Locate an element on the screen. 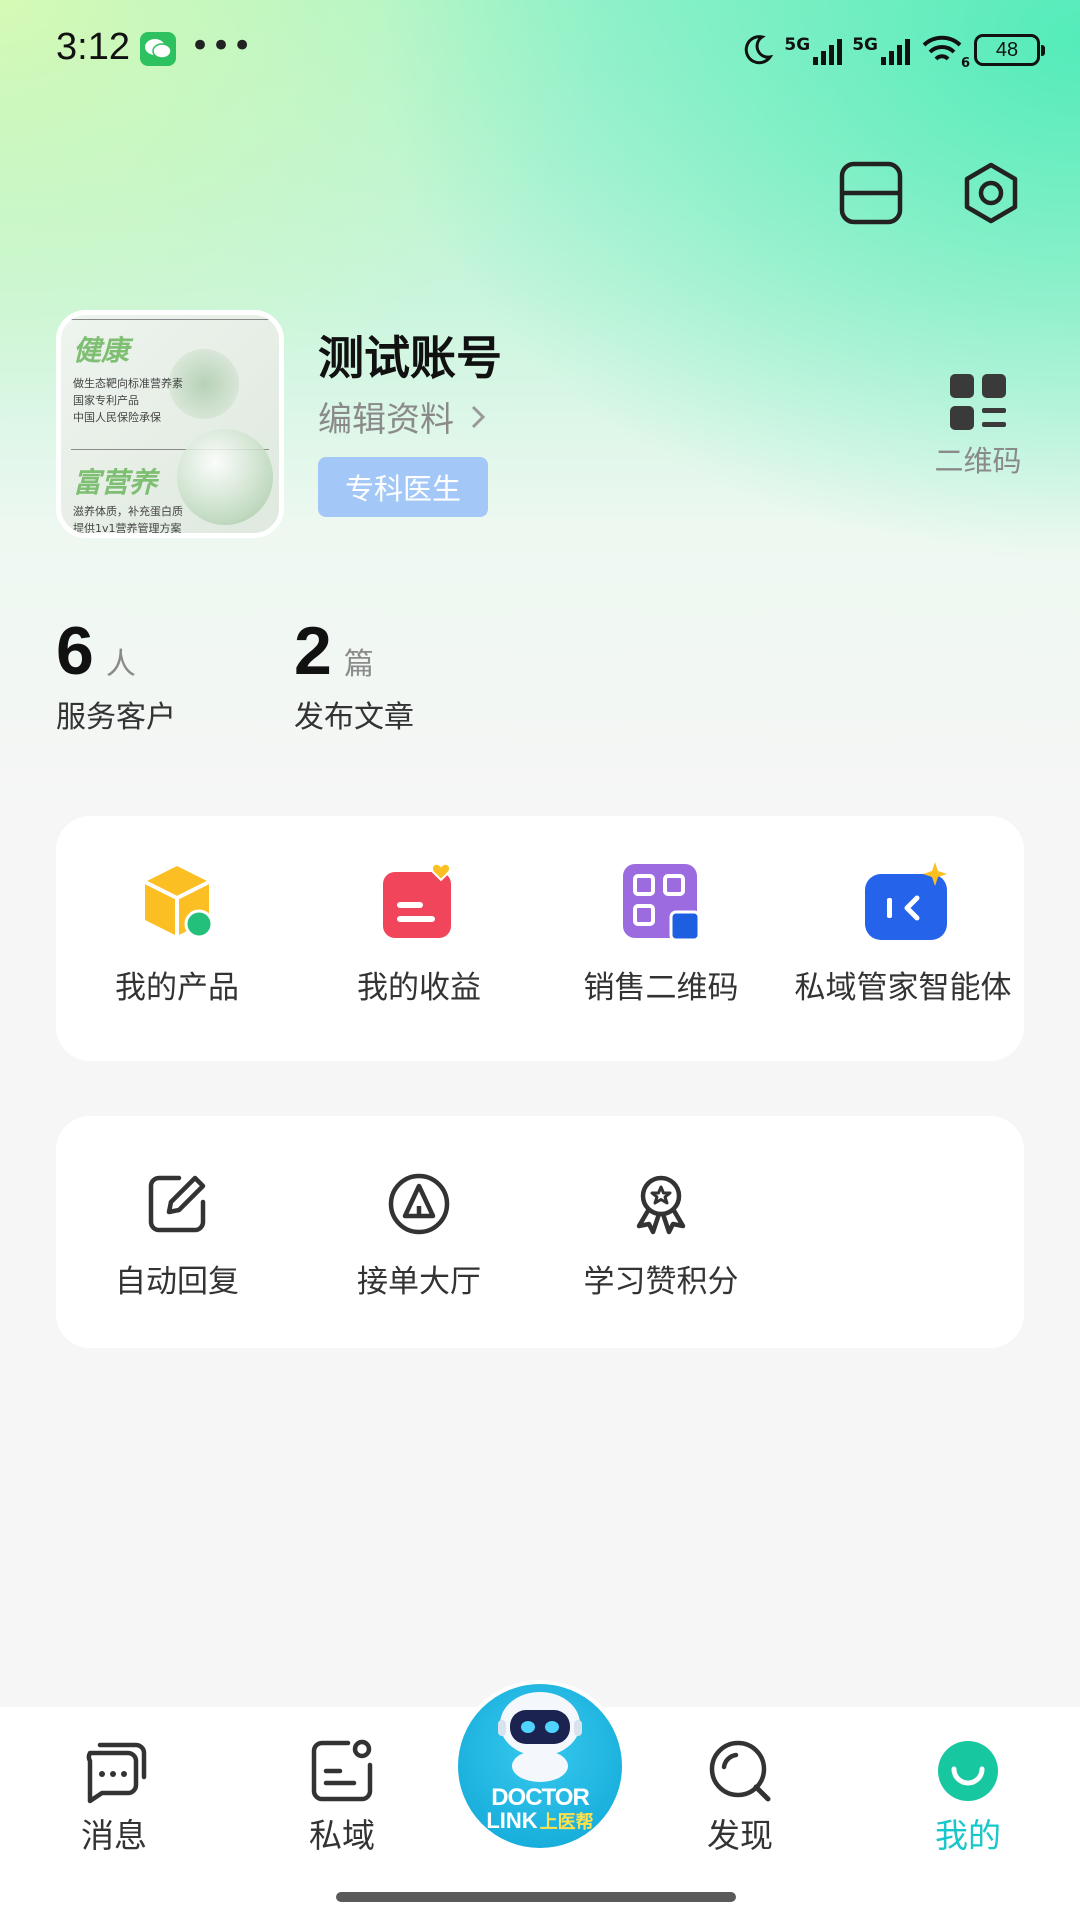 This screenshot has height=1920, width=1080. nav-label: 私域 is located at coordinates (342, 1835).